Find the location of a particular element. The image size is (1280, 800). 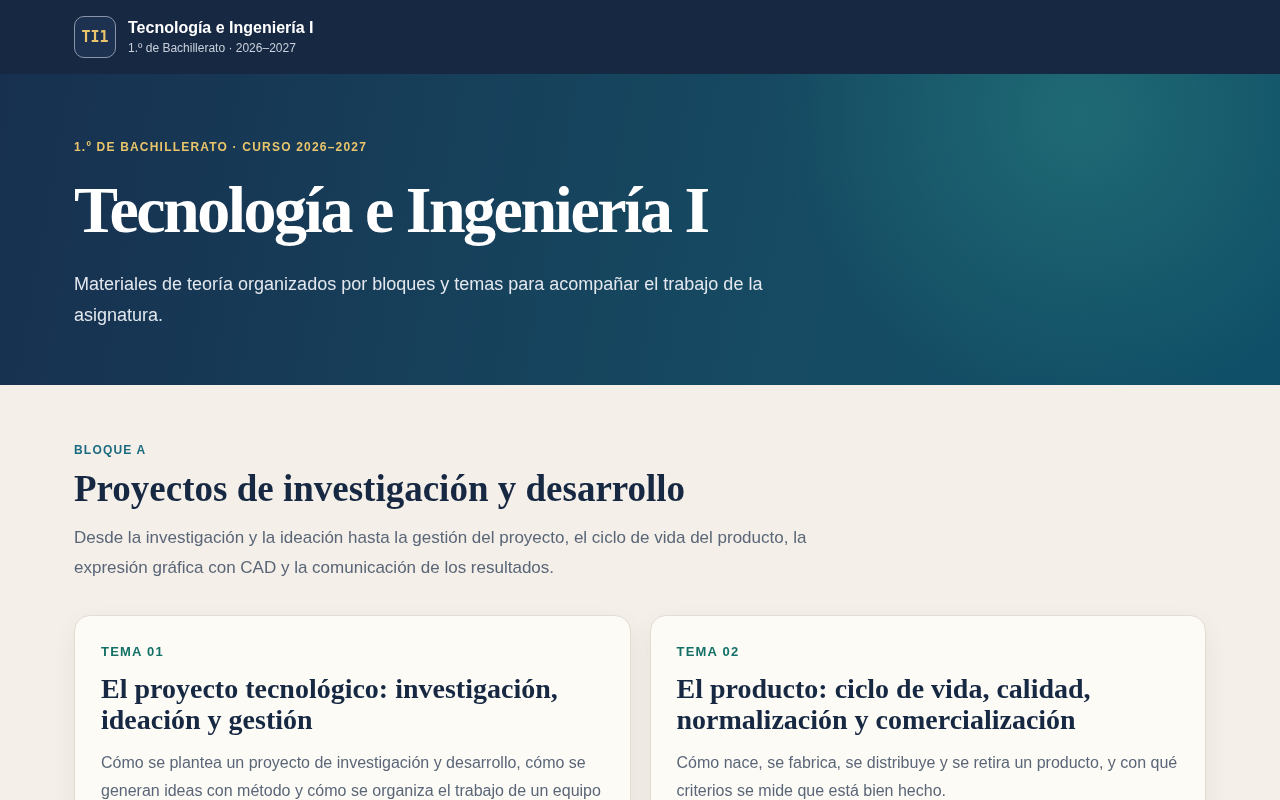

hero-lead: Materiales de teoría organizados por bloques y temas para acompañar el trabajo de la asignatura. is located at coordinates (419, 299).